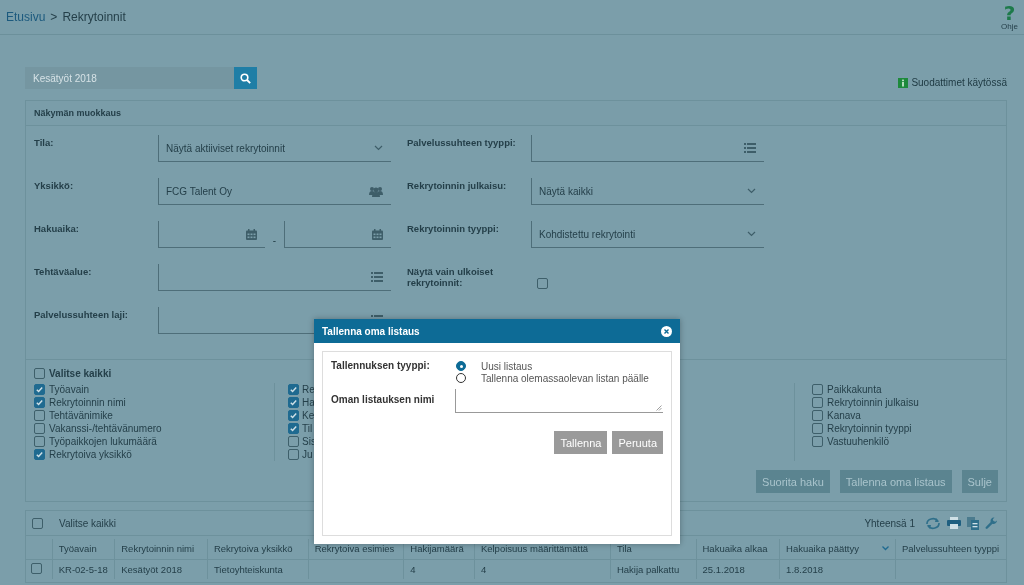 The height and width of the screenshot is (585, 1024). I want to click on checkbox-label: Työpaikkojen lukumäärä, so click(103, 441).